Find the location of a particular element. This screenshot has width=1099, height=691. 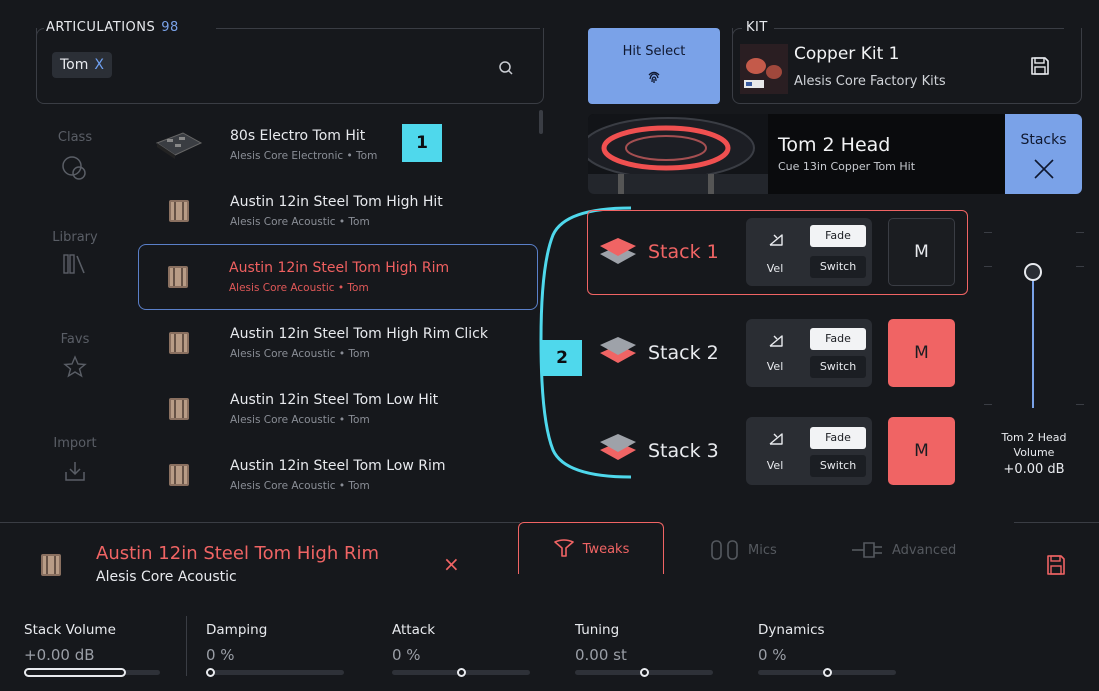

tom-drum-image is located at coordinates (678, 154).